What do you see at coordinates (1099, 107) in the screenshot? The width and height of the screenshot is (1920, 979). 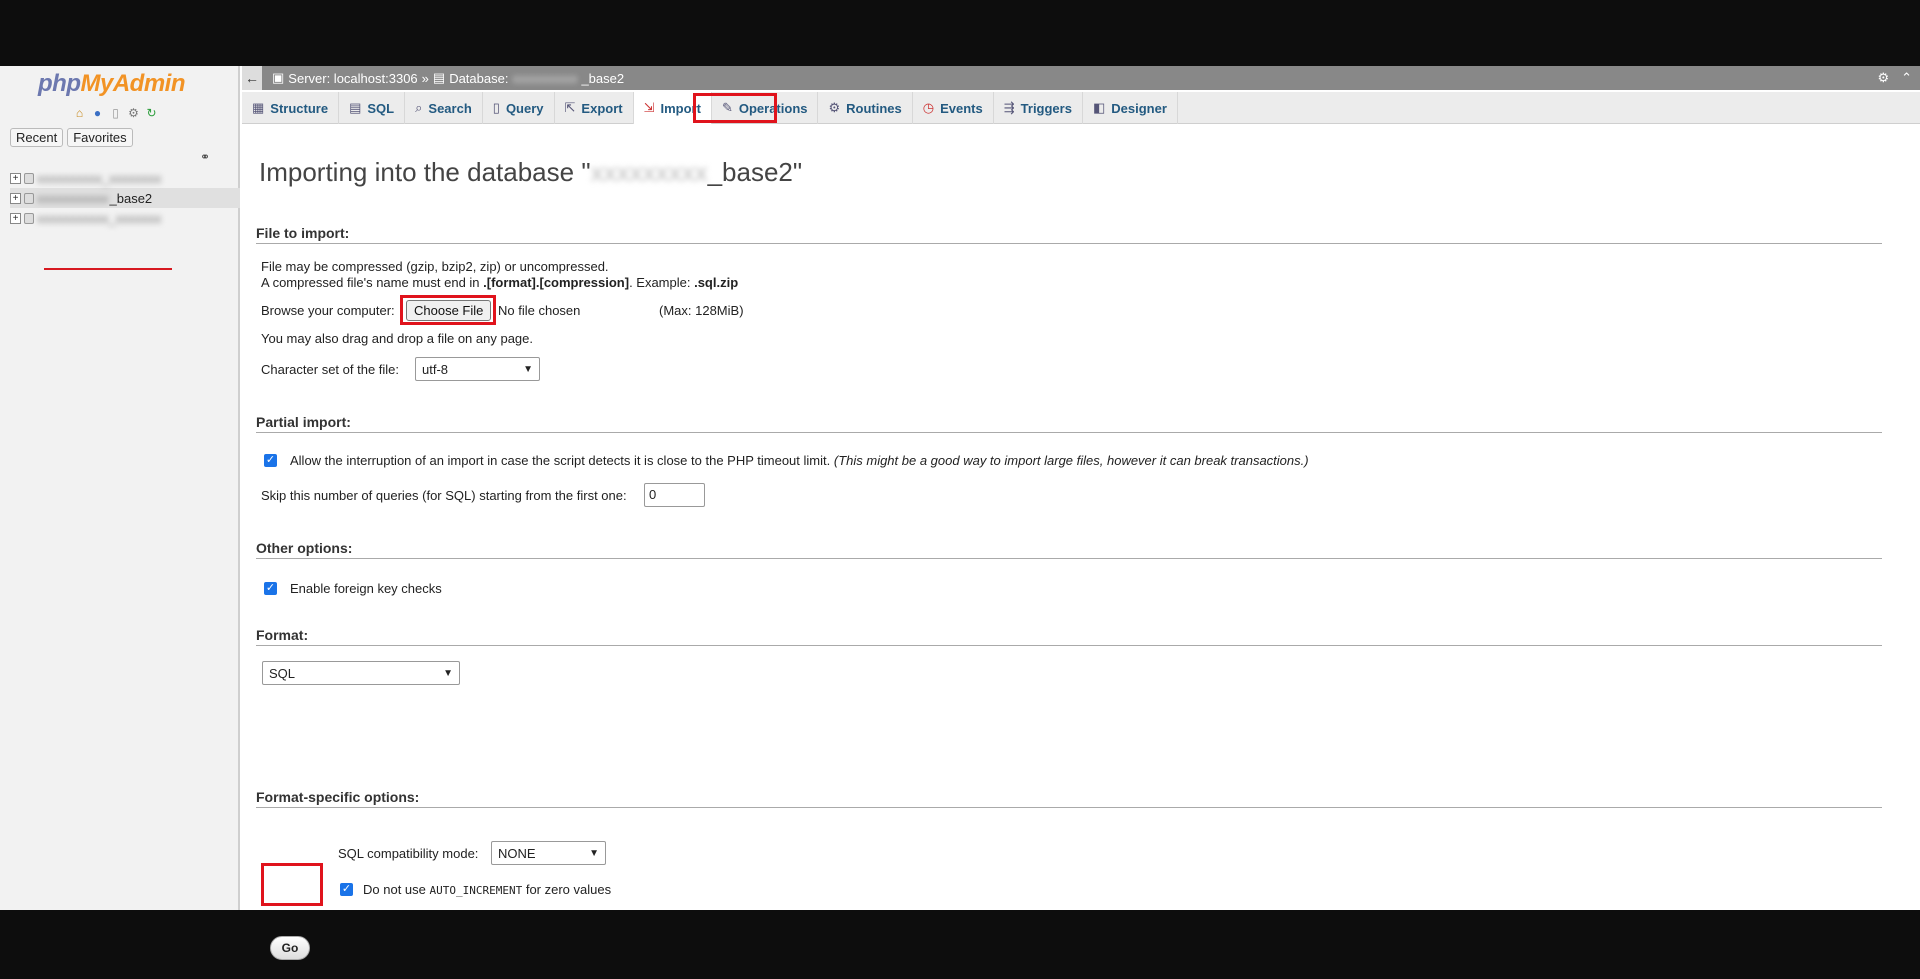 I see `designer-icon: ◧` at bounding box center [1099, 107].